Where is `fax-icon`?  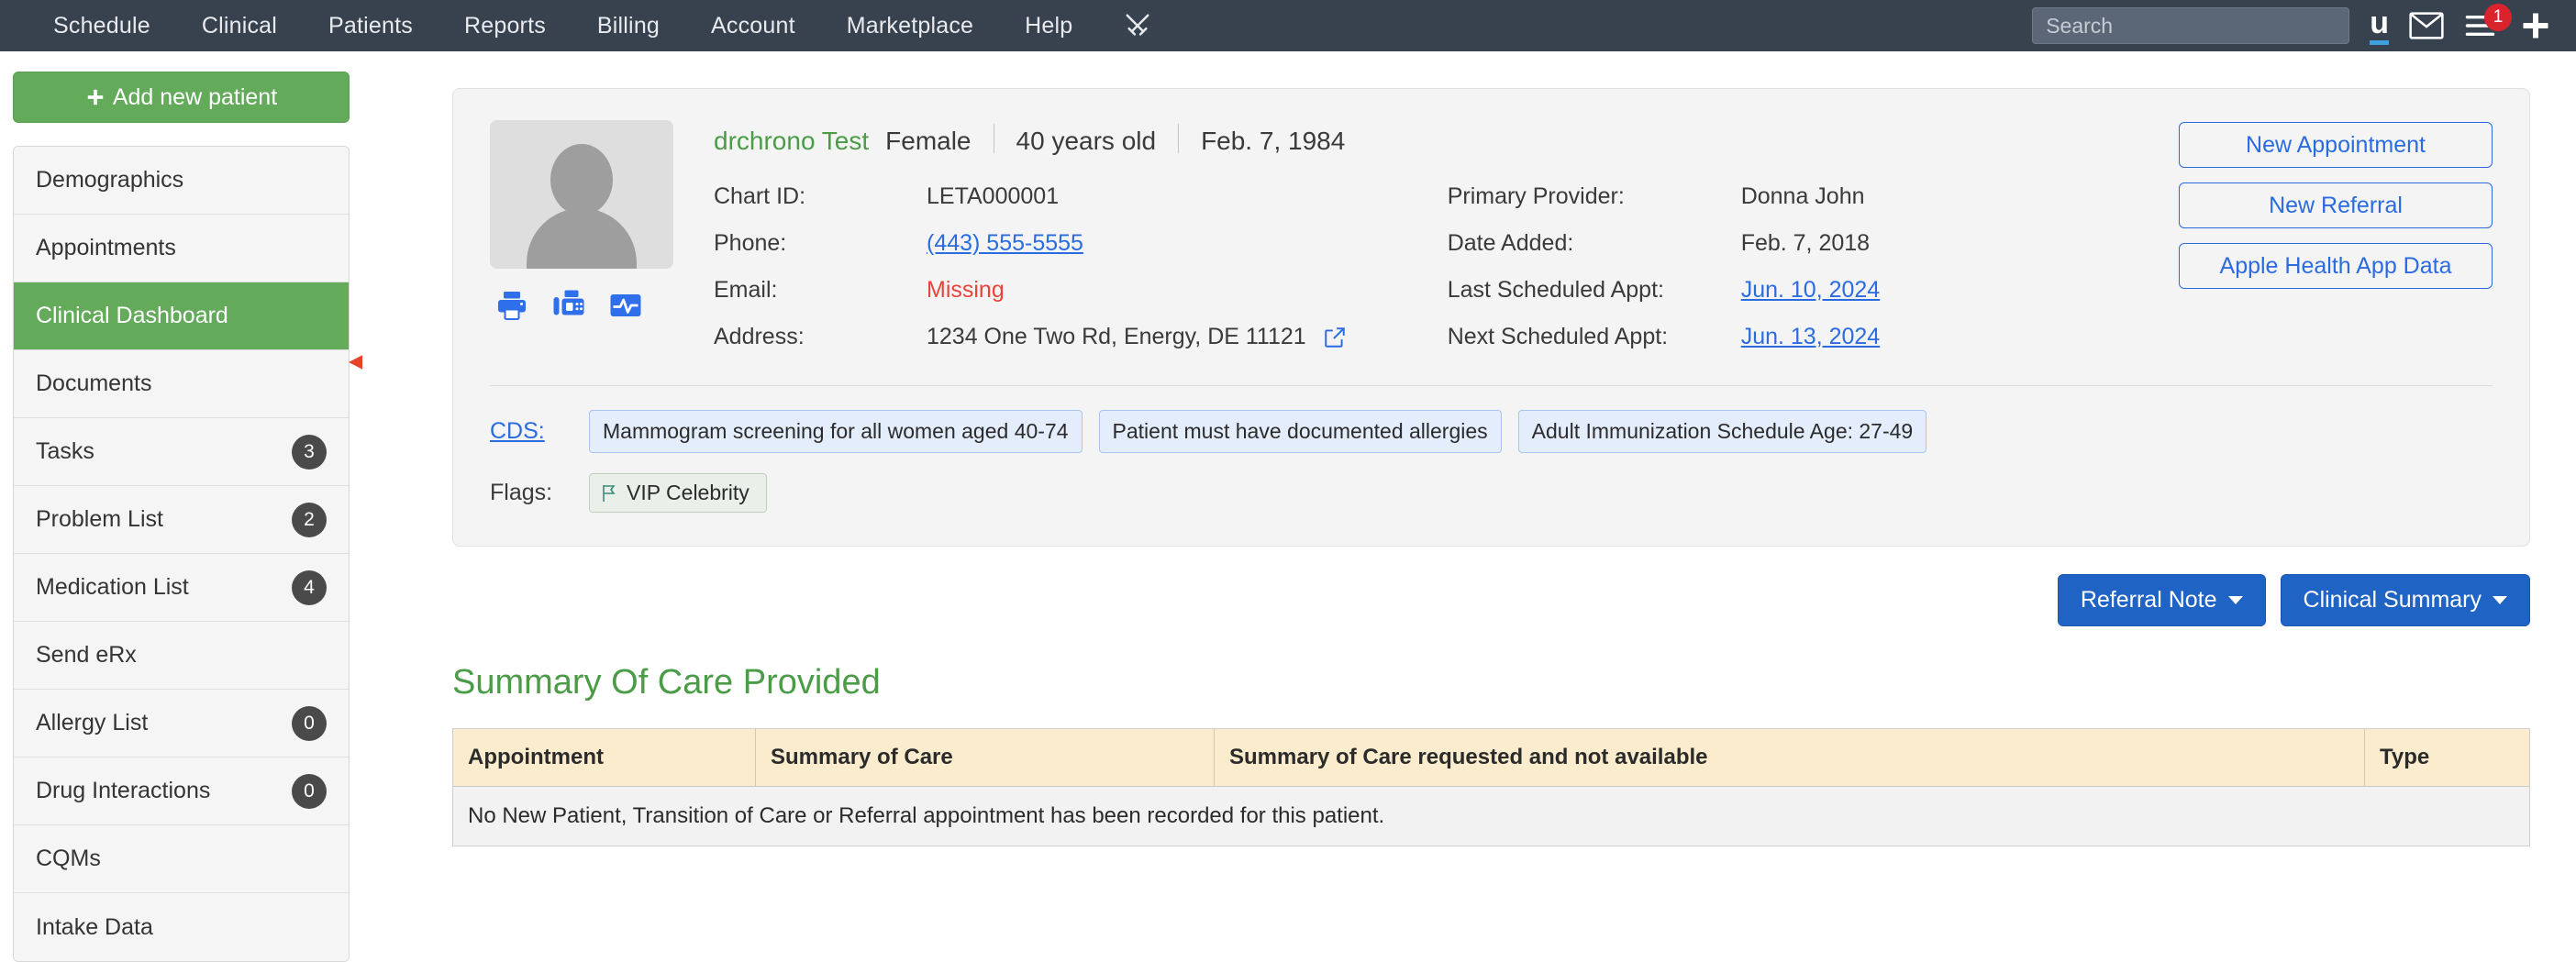 fax-icon is located at coordinates (568, 305).